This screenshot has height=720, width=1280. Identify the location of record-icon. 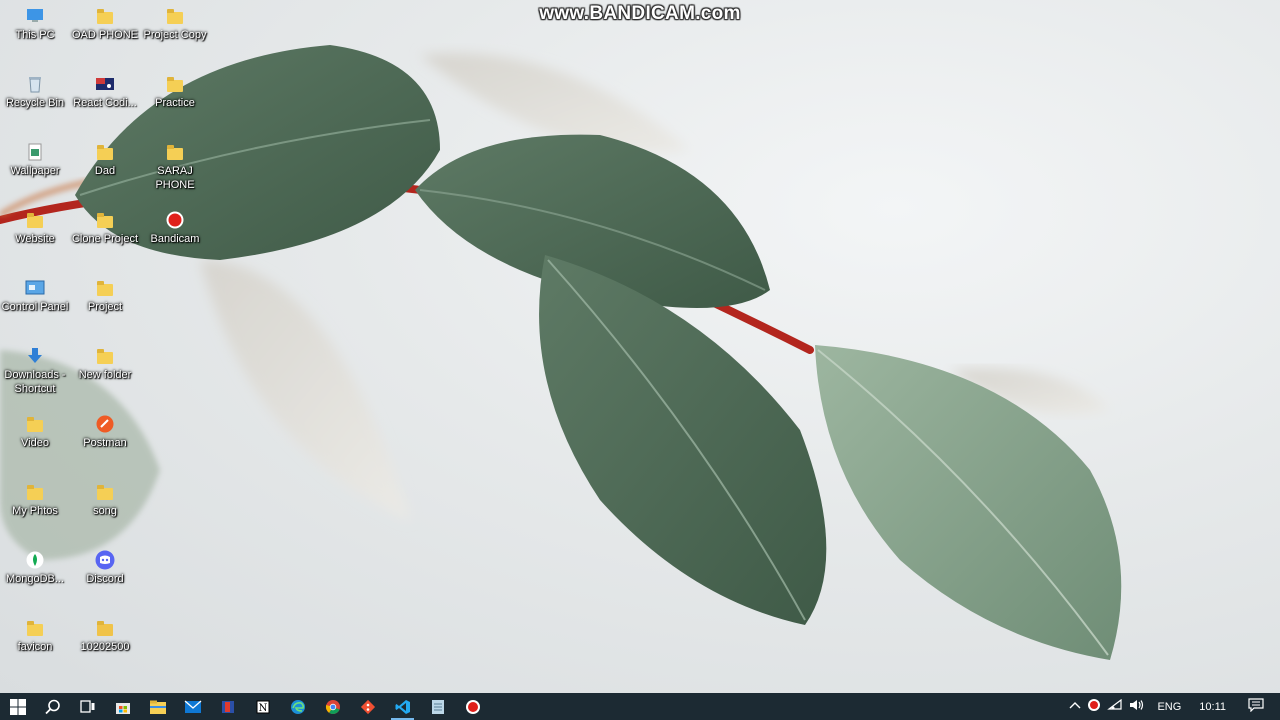
(1094, 705).